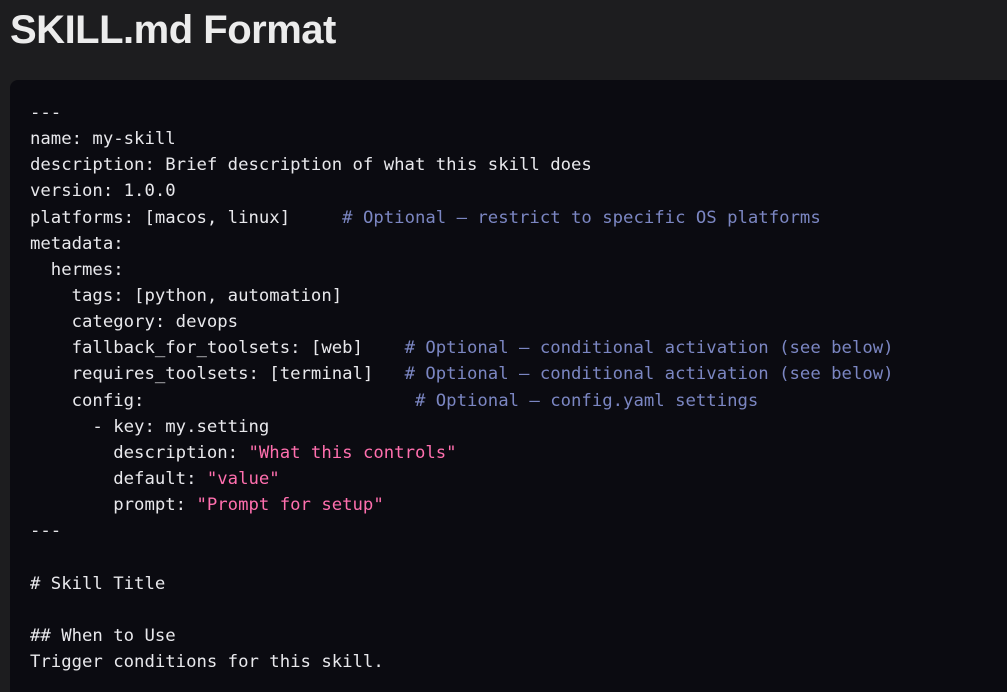  Describe the element at coordinates (186, 217) in the screenshot. I see `code-token-text: platforms: [macos, linux]` at that location.